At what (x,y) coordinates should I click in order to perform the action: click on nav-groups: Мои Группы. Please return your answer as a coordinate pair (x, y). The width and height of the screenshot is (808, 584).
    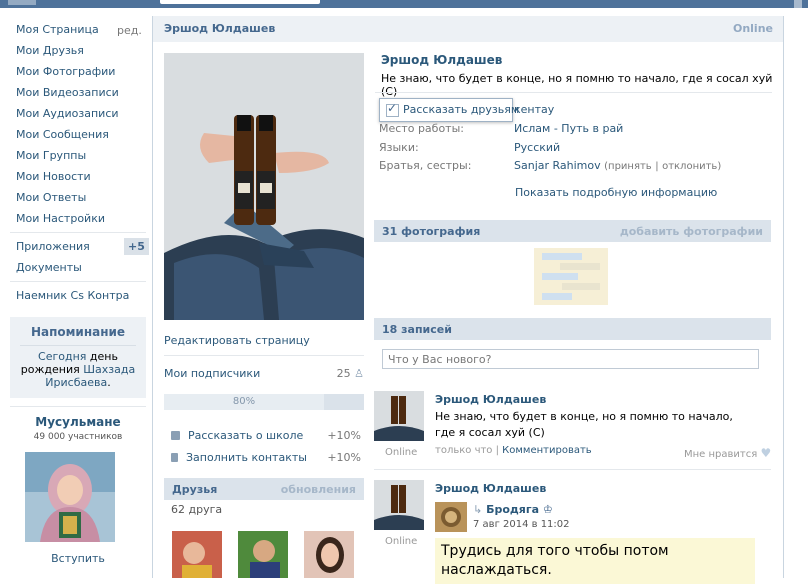
    Looking at the image, I should click on (51, 156).